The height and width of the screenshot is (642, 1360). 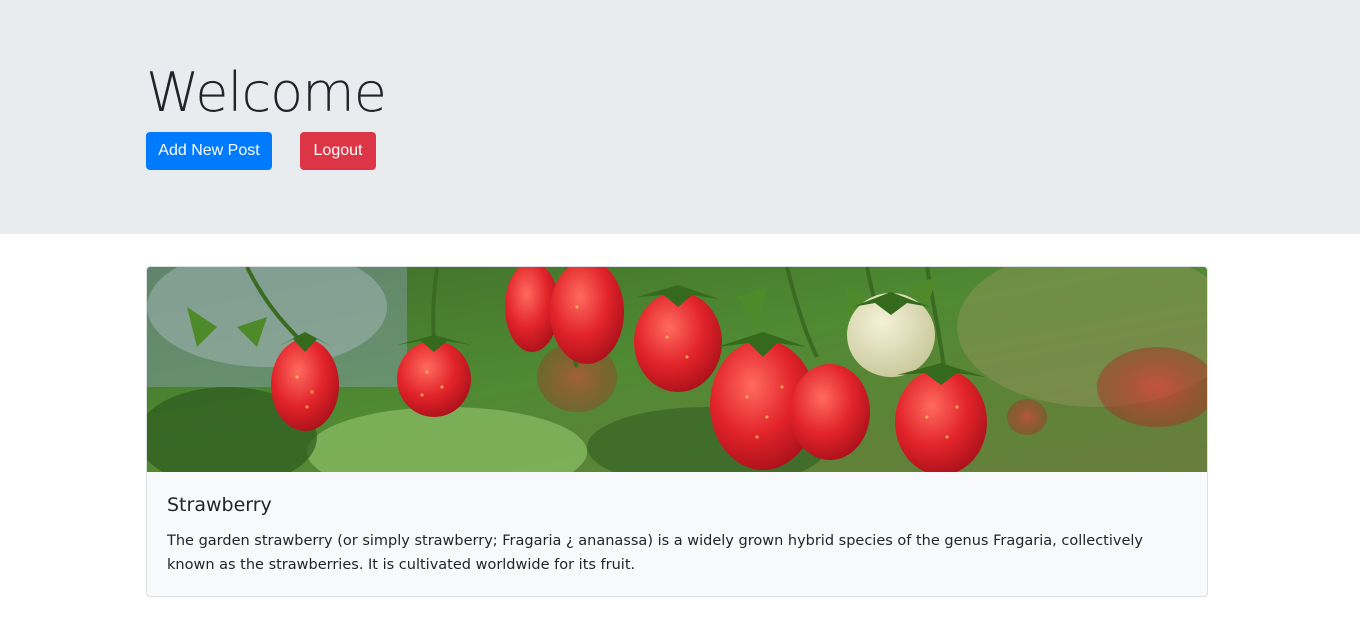 I want to click on post-title: Strawberry, so click(x=219, y=505).